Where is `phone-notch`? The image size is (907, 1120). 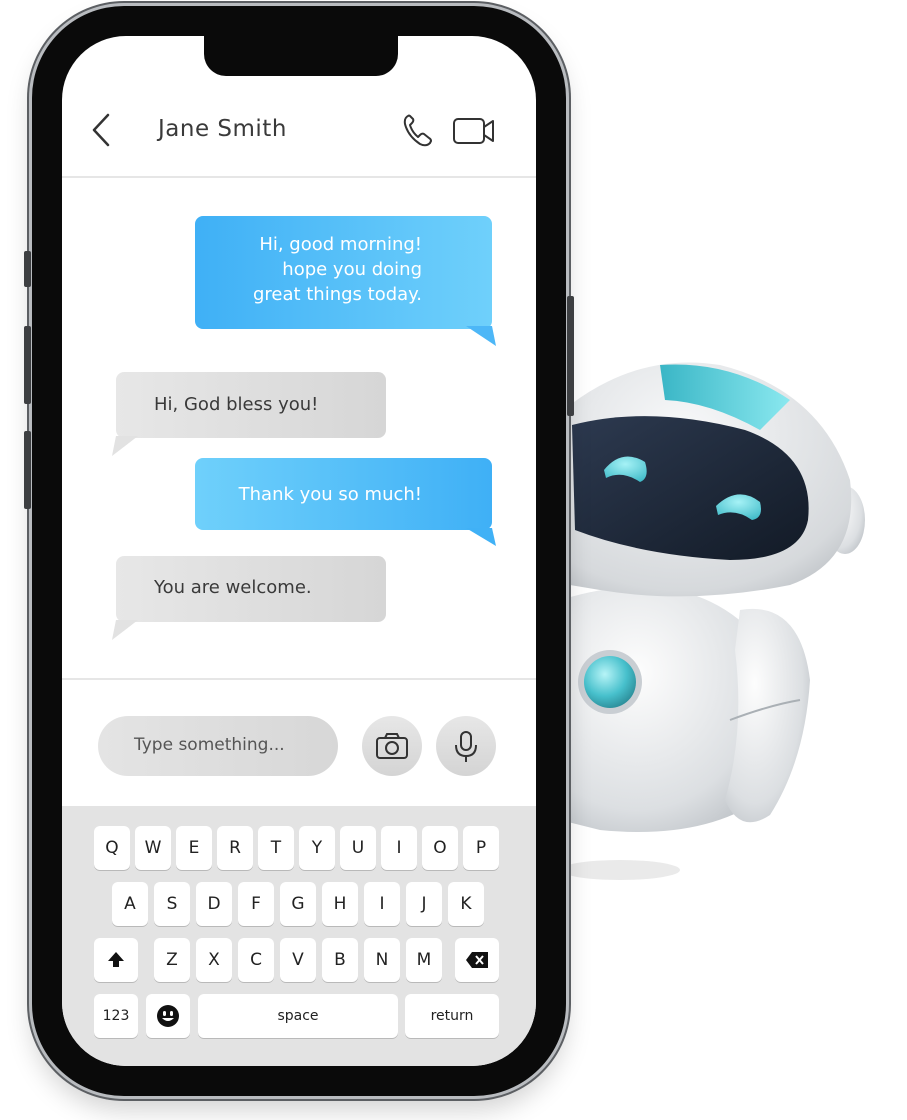 phone-notch is located at coordinates (301, 56).